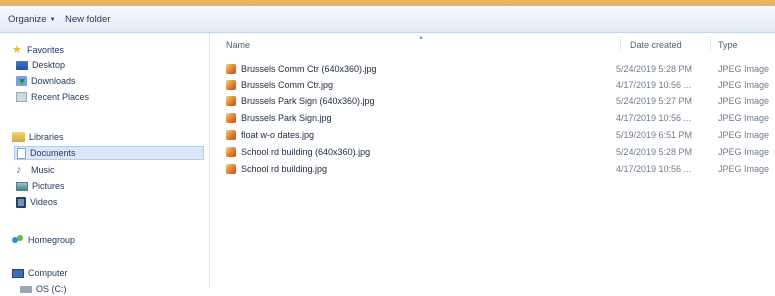  What do you see at coordinates (21, 202) in the screenshot?
I see `videos-icon` at bounding box center [21, 202].